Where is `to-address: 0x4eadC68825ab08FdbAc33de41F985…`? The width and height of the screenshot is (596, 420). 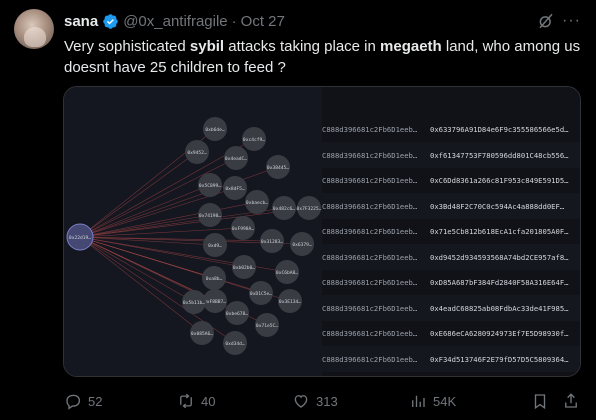
to-address: 0x4eadC68825ab08FdbAc33de41F985… is located at coordinates (499, 308).